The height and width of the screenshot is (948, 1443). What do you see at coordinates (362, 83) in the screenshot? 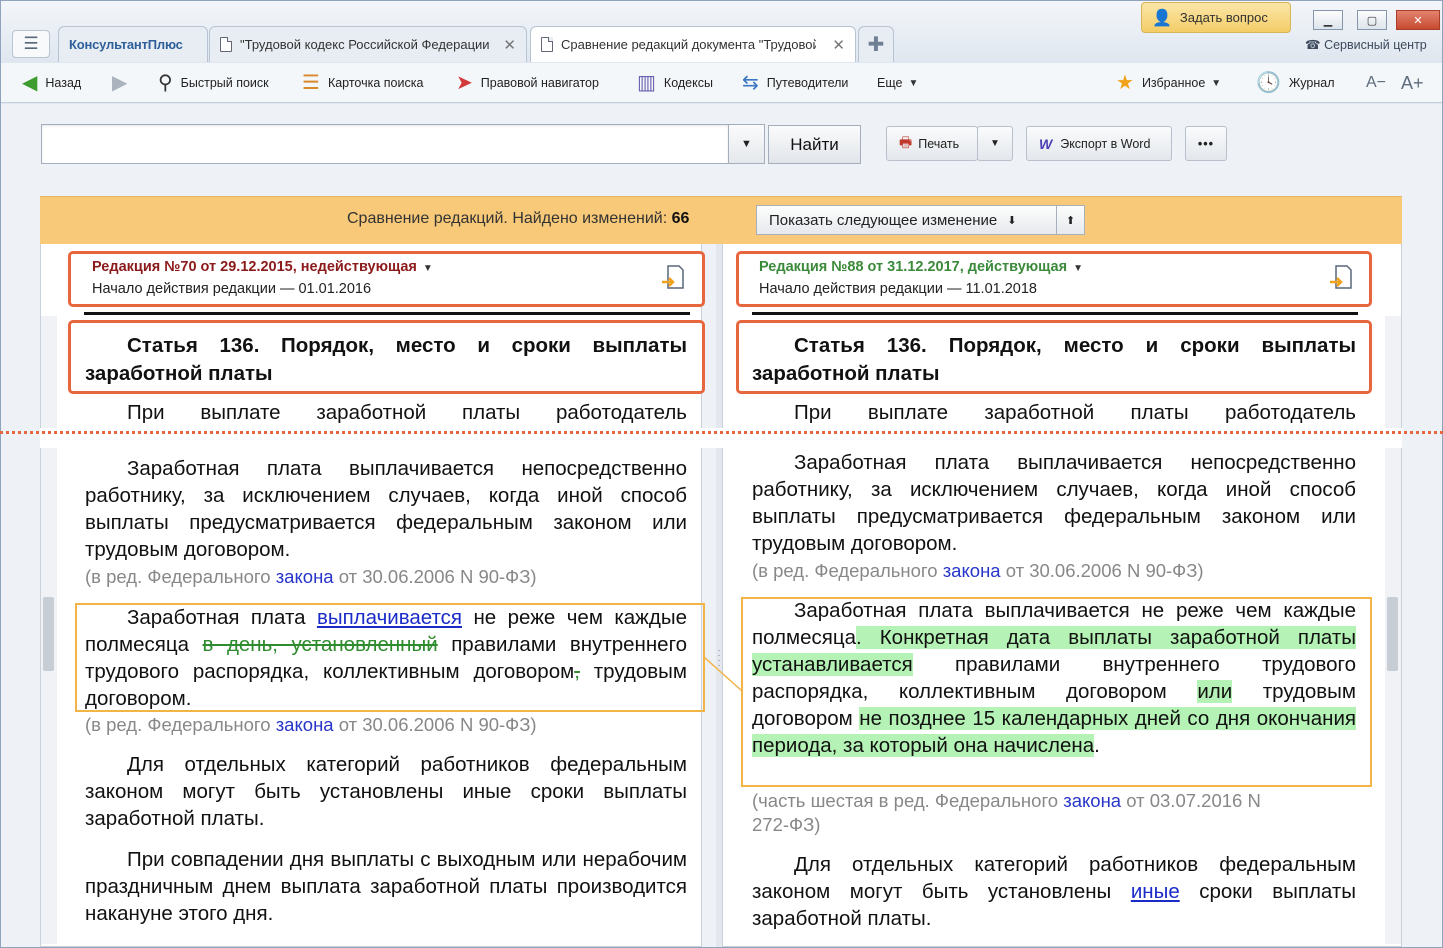
I see `search-card-button: ☰ Карточка поиска` at bounding box center [362, 83].